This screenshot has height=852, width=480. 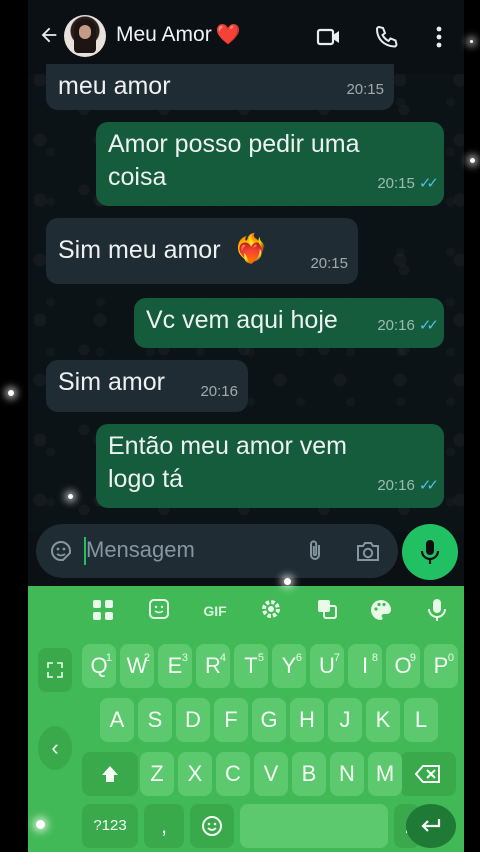 I want to click on key-y: Y6, so click(x=289, y=666).